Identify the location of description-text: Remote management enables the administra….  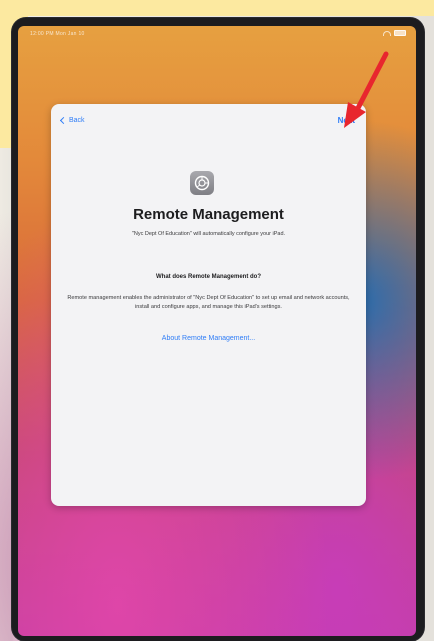
(208, 302).